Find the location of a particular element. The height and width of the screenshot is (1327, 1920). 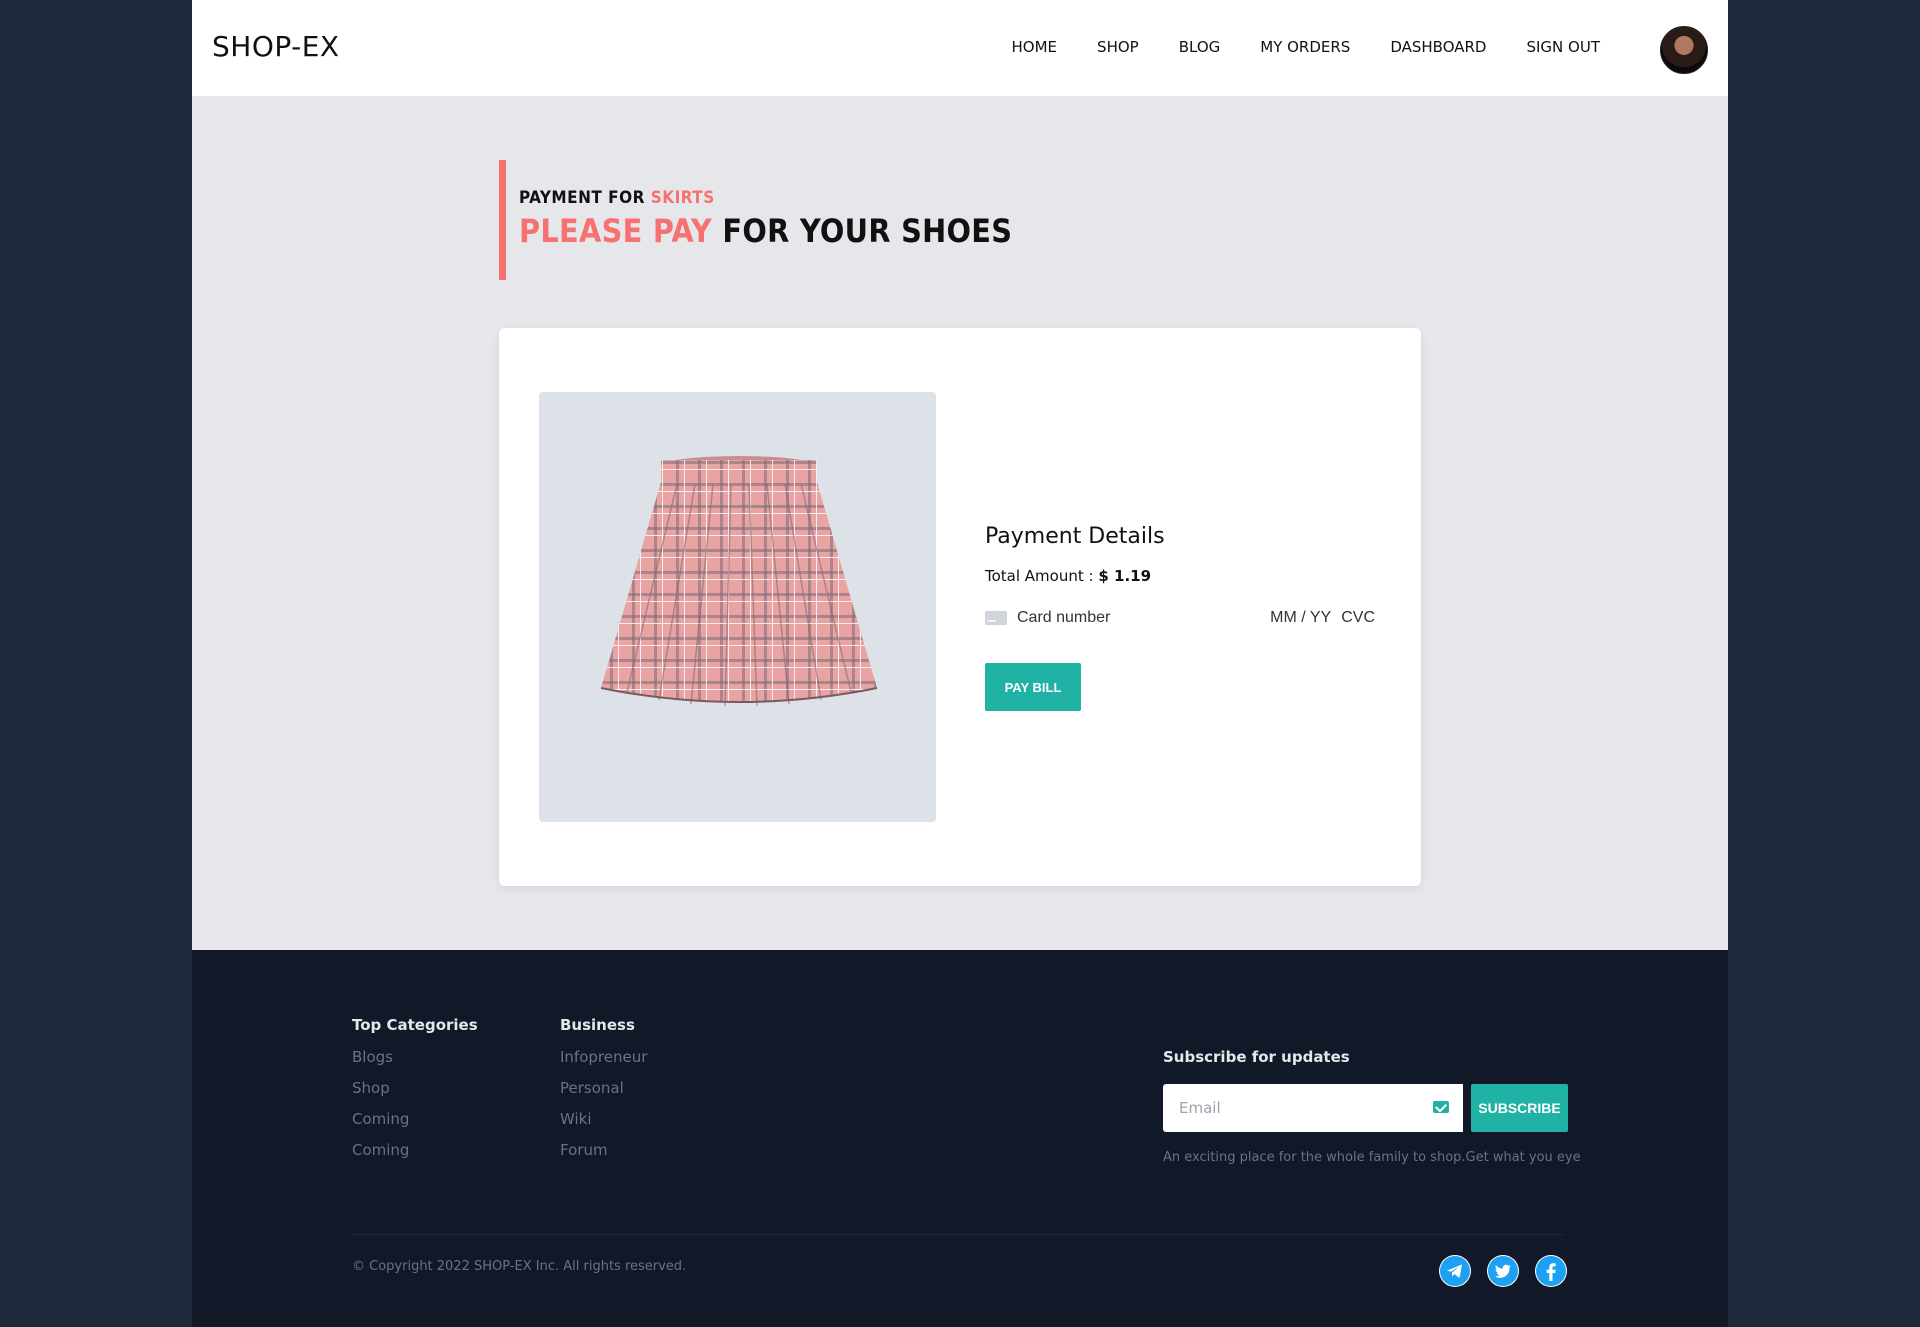

product-image is located at coordinates (737, 607).